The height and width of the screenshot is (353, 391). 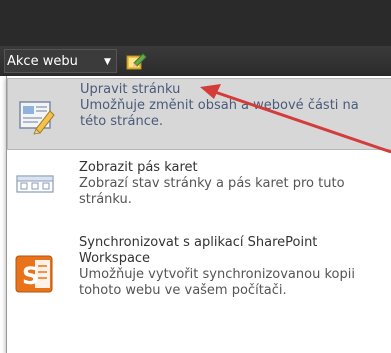 What do you see at coordinates (37, 118) in the screenshot?
I see `edit-page-icon` at bounding box center [37, 118].